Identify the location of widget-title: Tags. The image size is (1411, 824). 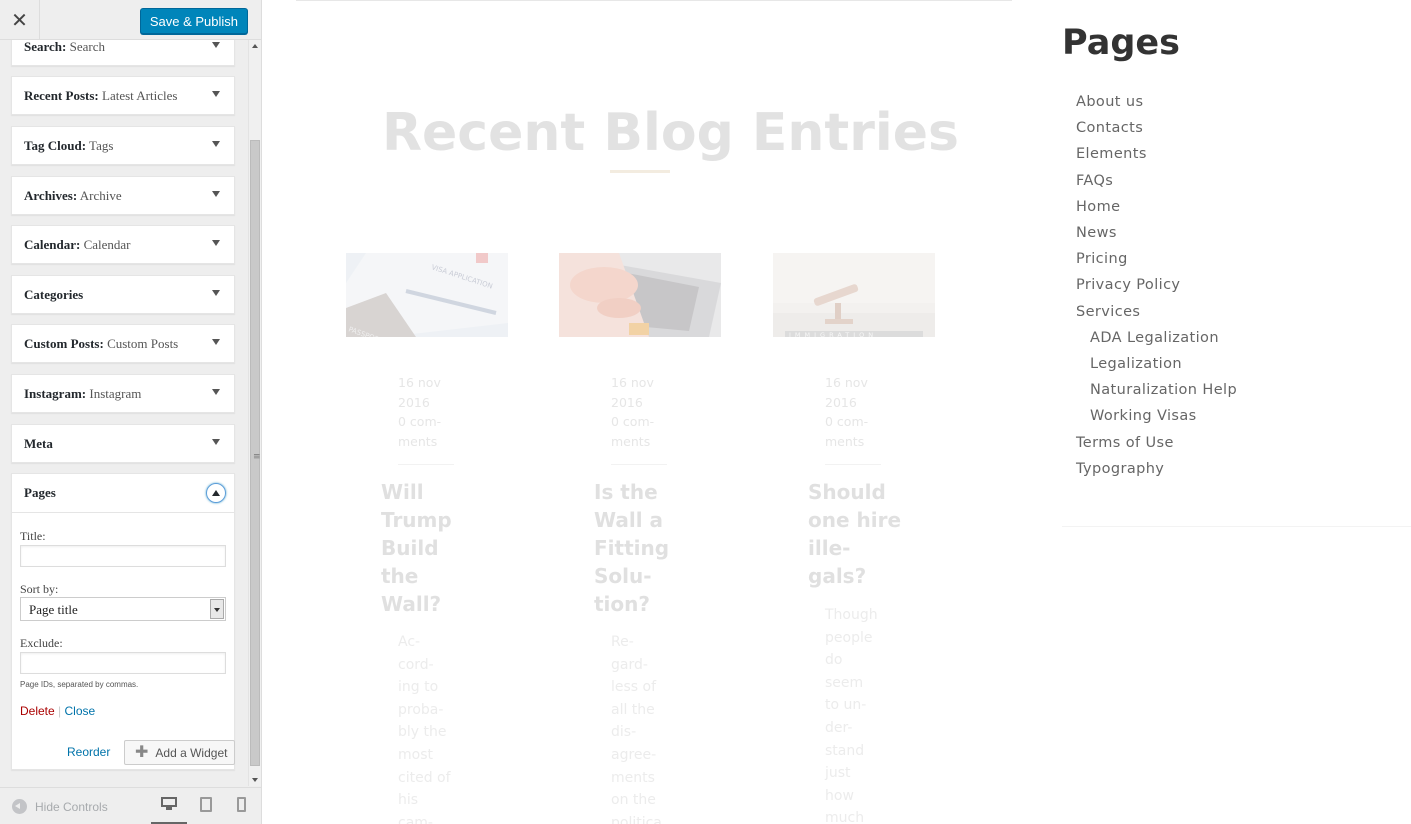
(101, 145).